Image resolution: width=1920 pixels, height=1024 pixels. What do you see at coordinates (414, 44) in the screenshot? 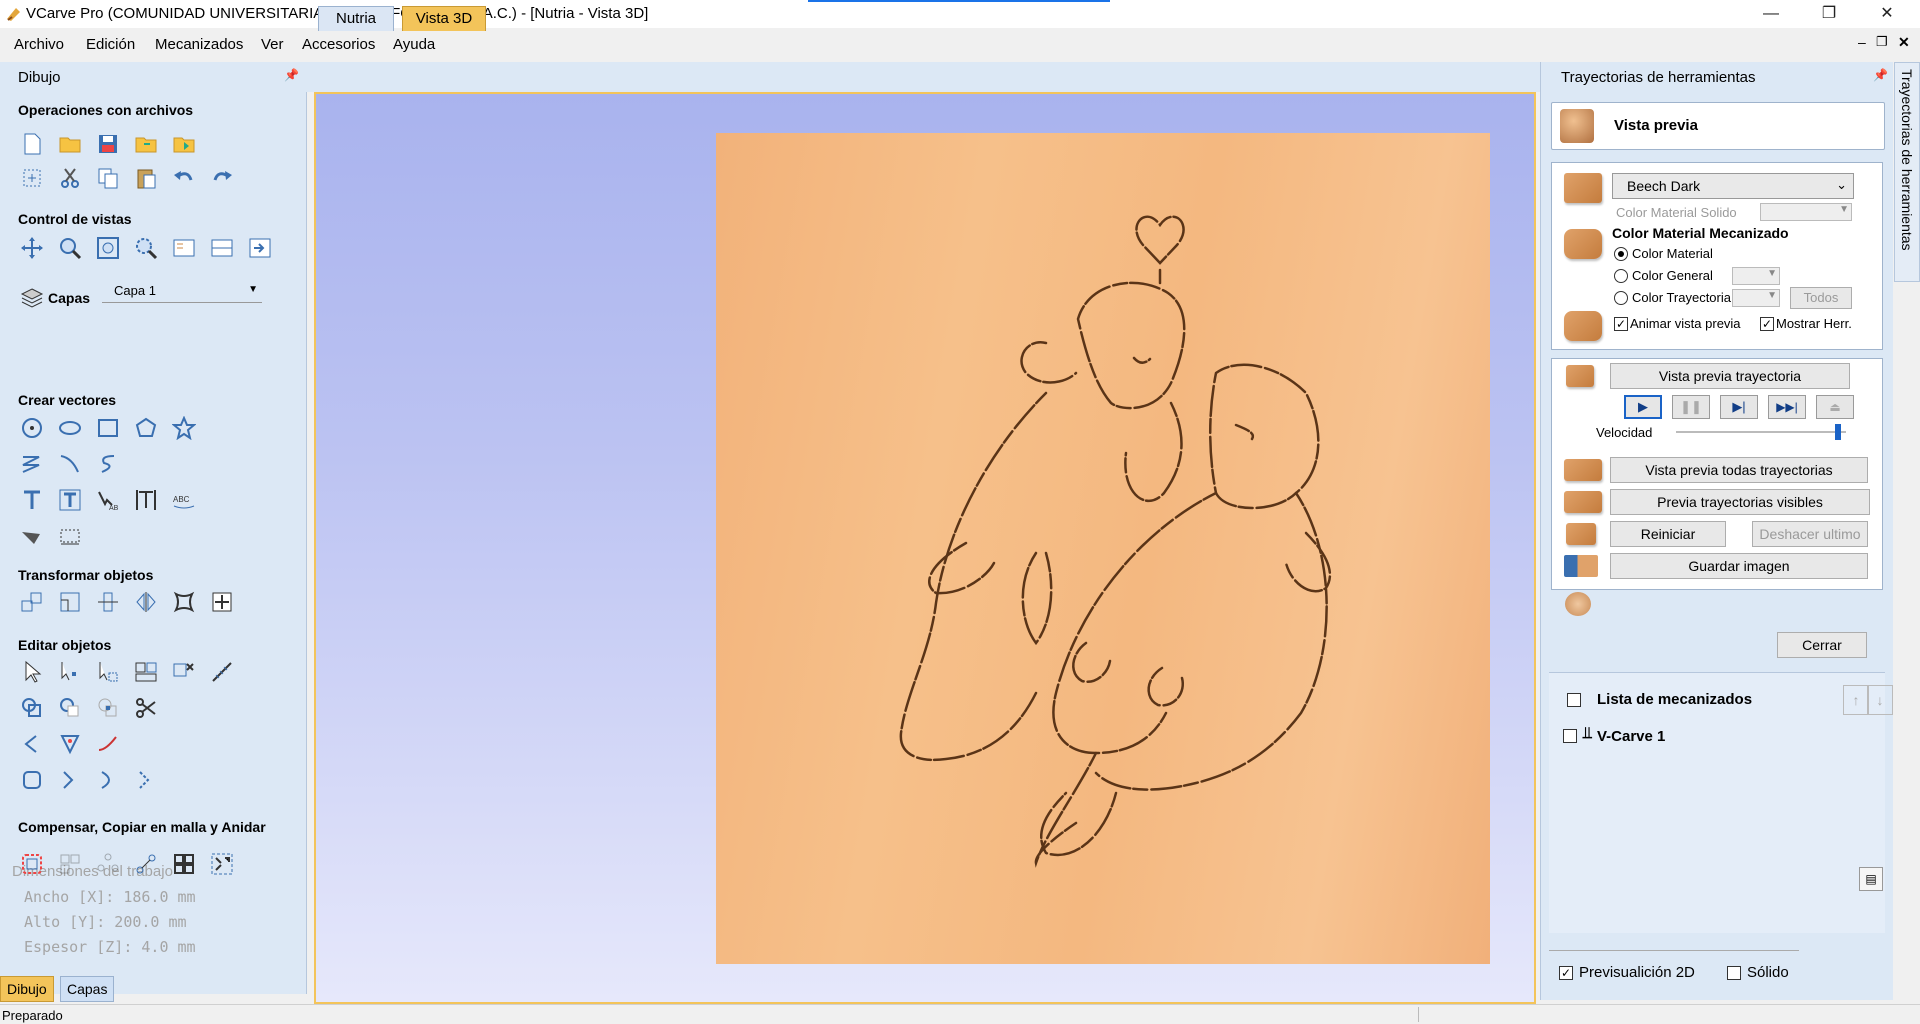
I see `menu-ayuda: Ayuda` at bounding box center [414, 44].